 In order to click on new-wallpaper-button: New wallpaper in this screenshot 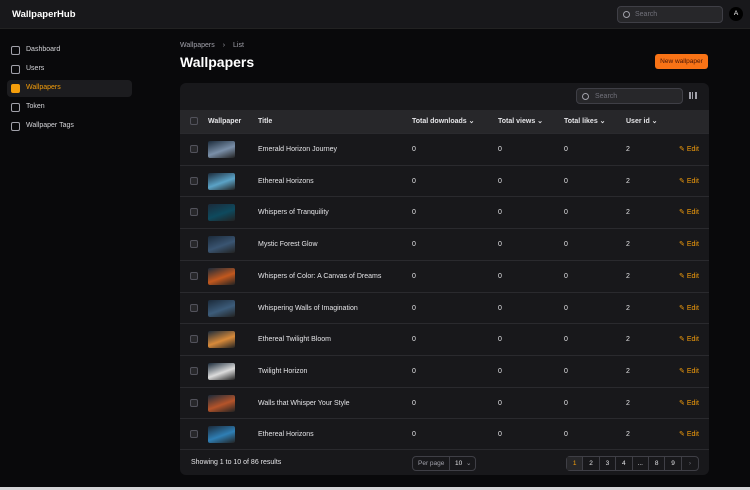, I will do `click(681, 61)`.